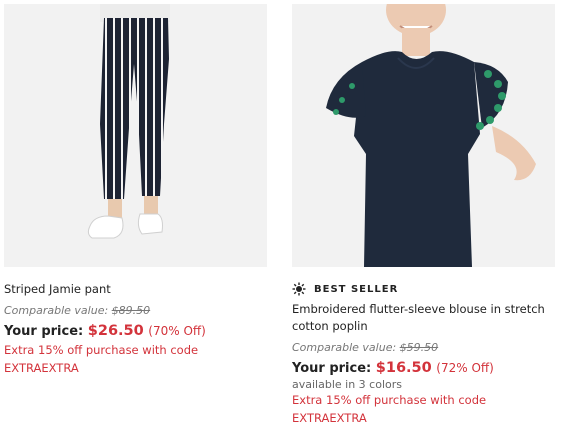 The width and height of the screenshot is (561, 440). What do you see at coordinates (419, 347) in the screenshot?
I see `comparable-price: $59.50` at bounding box center [419, 347].